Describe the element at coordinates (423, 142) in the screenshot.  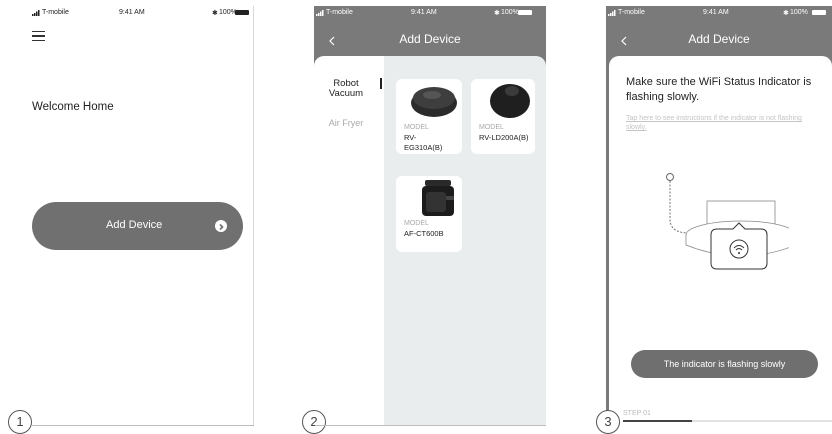
I see `model-value: RV-EG310A(B)` at that location.